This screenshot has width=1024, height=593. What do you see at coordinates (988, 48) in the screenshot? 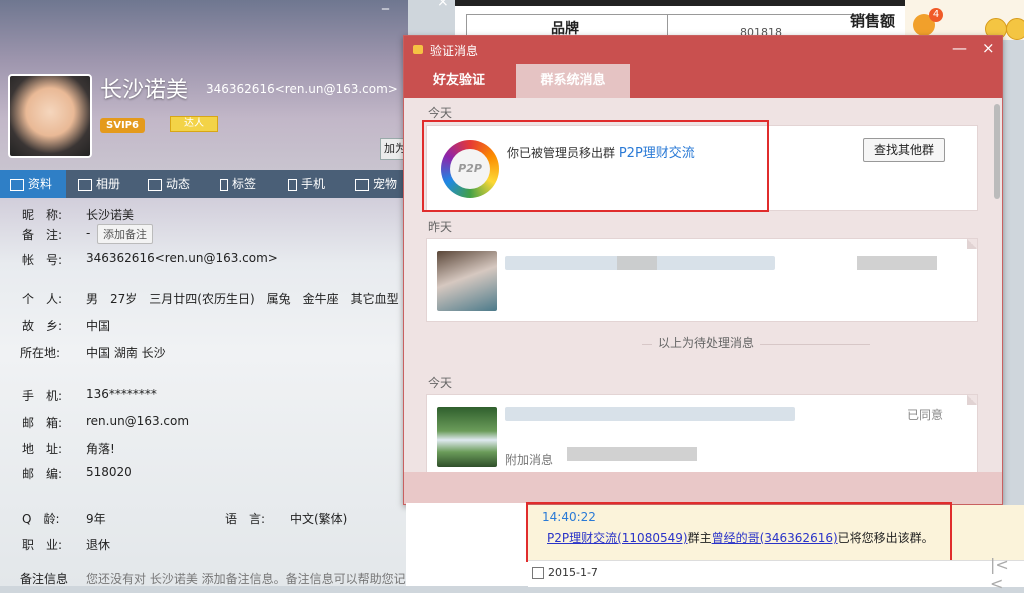
I see `dialog-close-button: ×` at bounding box center [988, 48].